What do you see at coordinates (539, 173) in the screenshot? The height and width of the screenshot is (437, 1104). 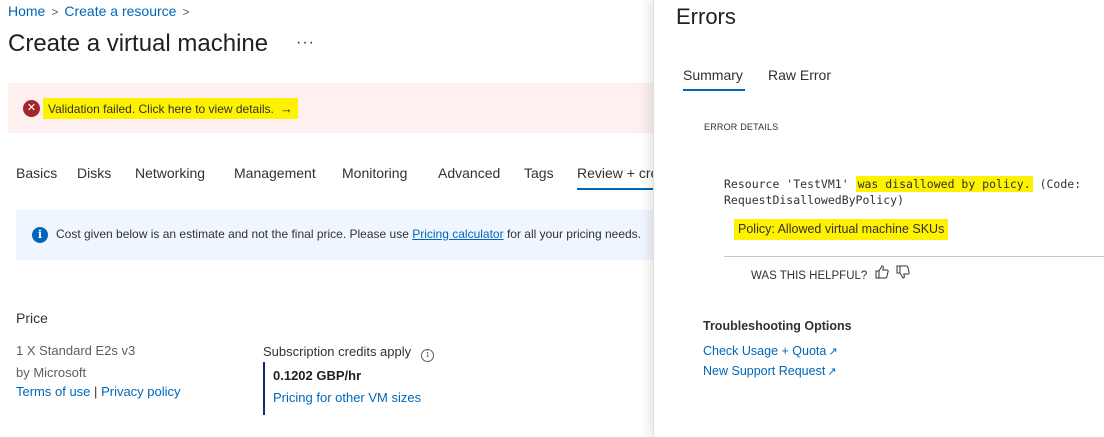 I see `tab-tags: Tags` at bounding box center [539, 173].